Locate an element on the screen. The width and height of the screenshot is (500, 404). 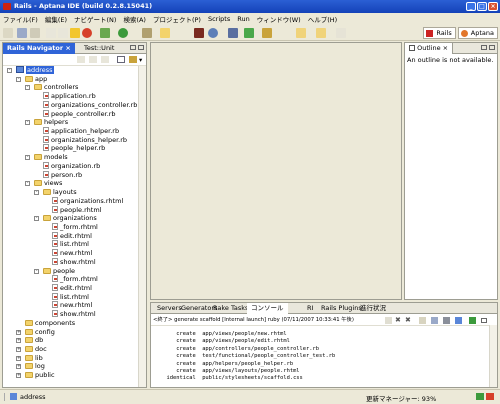
remove-all-icon: ✖ is located at coordinates (408, 320).